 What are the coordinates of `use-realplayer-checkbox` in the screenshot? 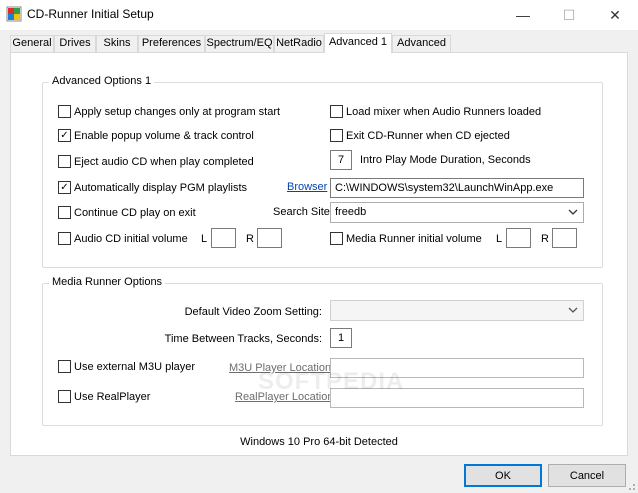 It's located at (64, 396).